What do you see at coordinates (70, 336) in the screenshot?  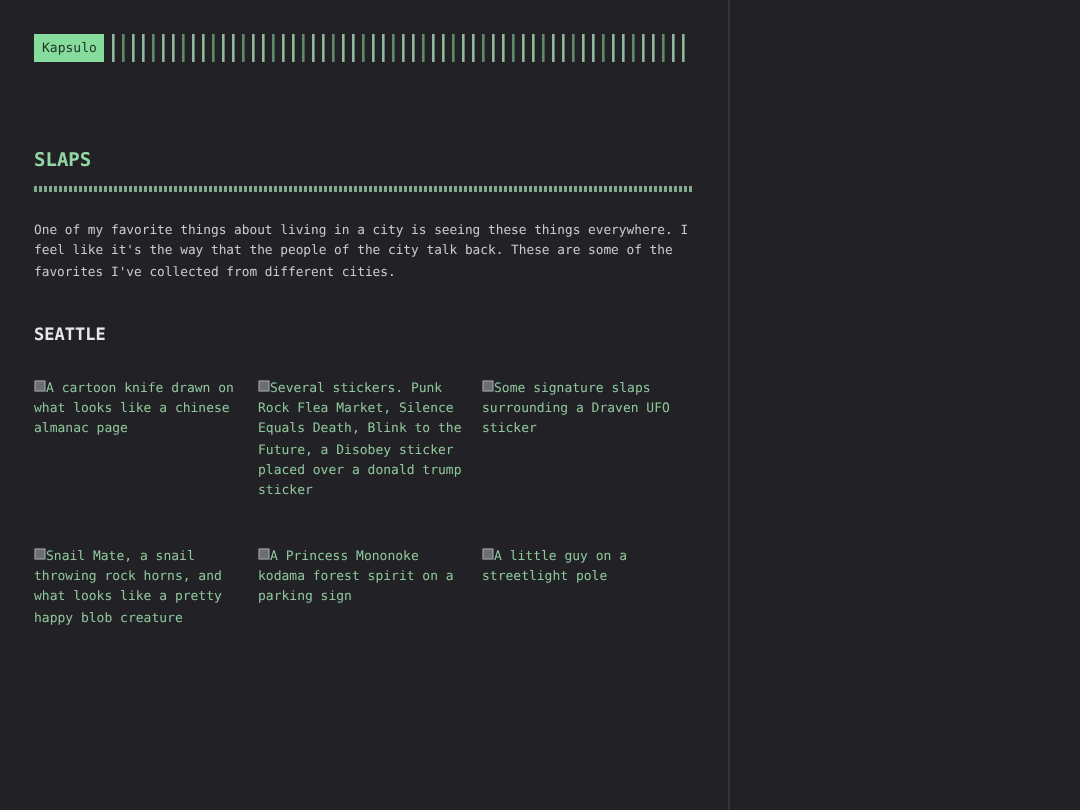 I see `city-heading: SEATTLE` at bounding box center [70, 336].